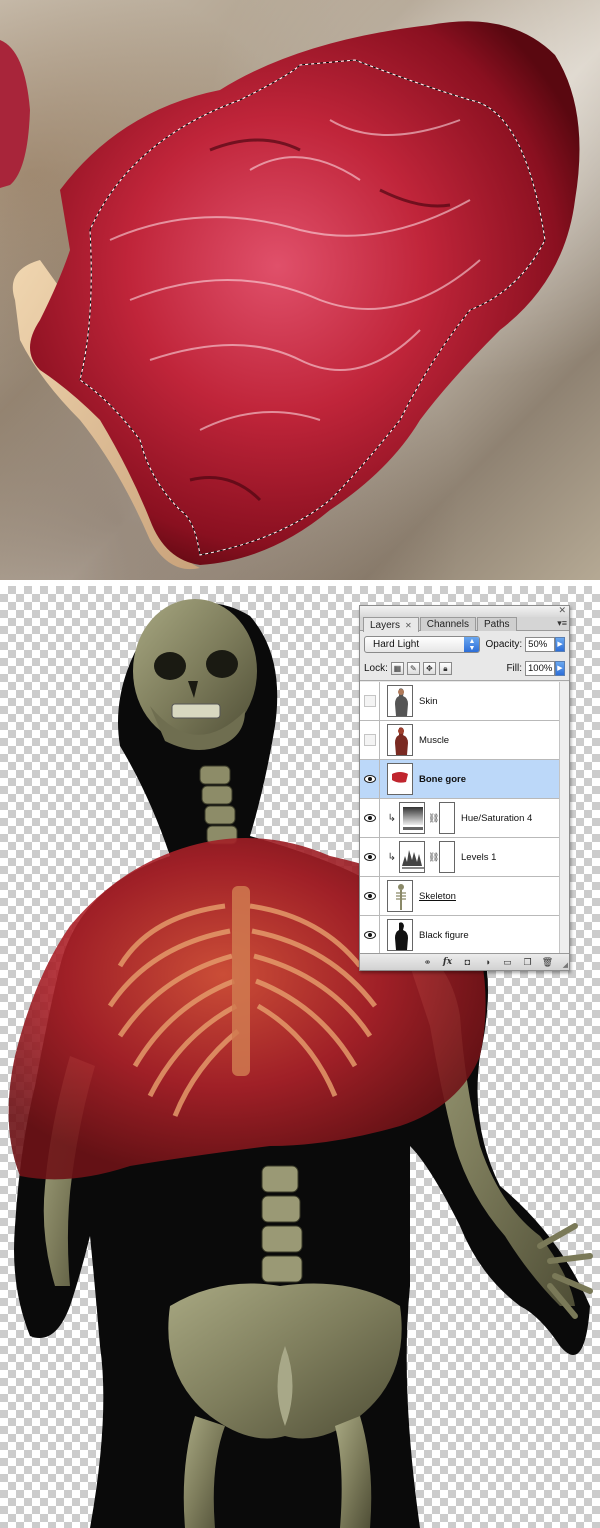  What do you see at coordinates (472, 644) in the screenshot?
I see `select-arrows-icon: ▲ ▼` at bounding box center [472, 644].